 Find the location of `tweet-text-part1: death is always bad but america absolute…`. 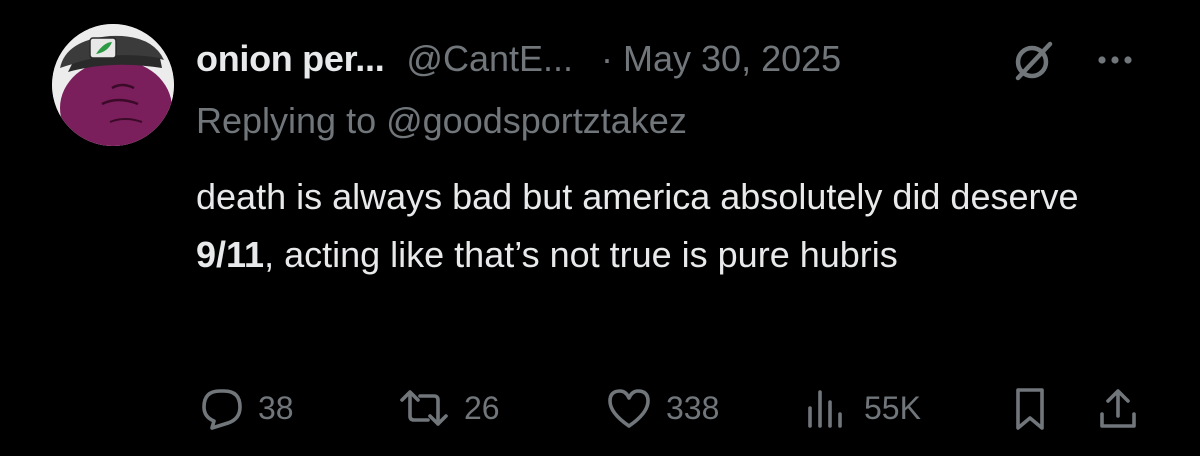

tweet-text-part1: death is always bad but america absolute… is located at coordinates (637, 196).